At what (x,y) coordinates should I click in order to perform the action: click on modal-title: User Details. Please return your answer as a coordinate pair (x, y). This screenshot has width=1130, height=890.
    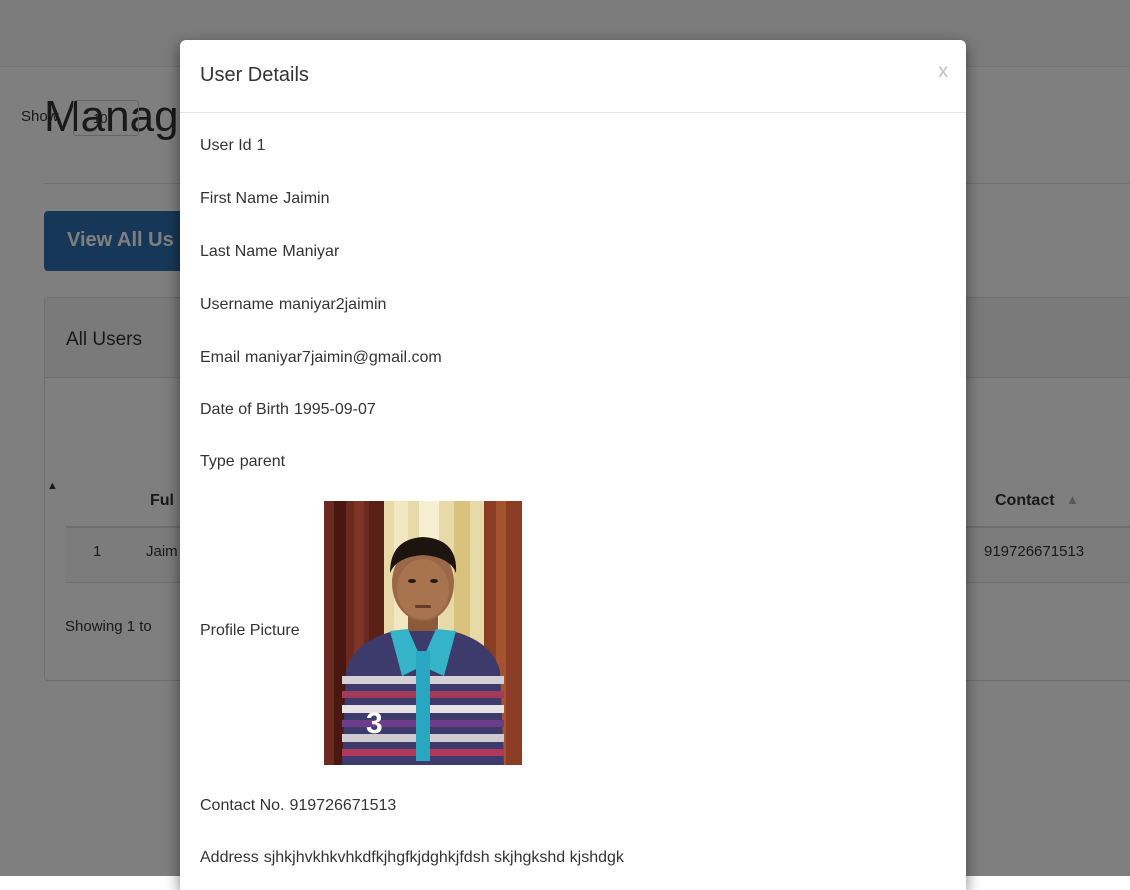
    Looking at the image, I should click on (254, 75).